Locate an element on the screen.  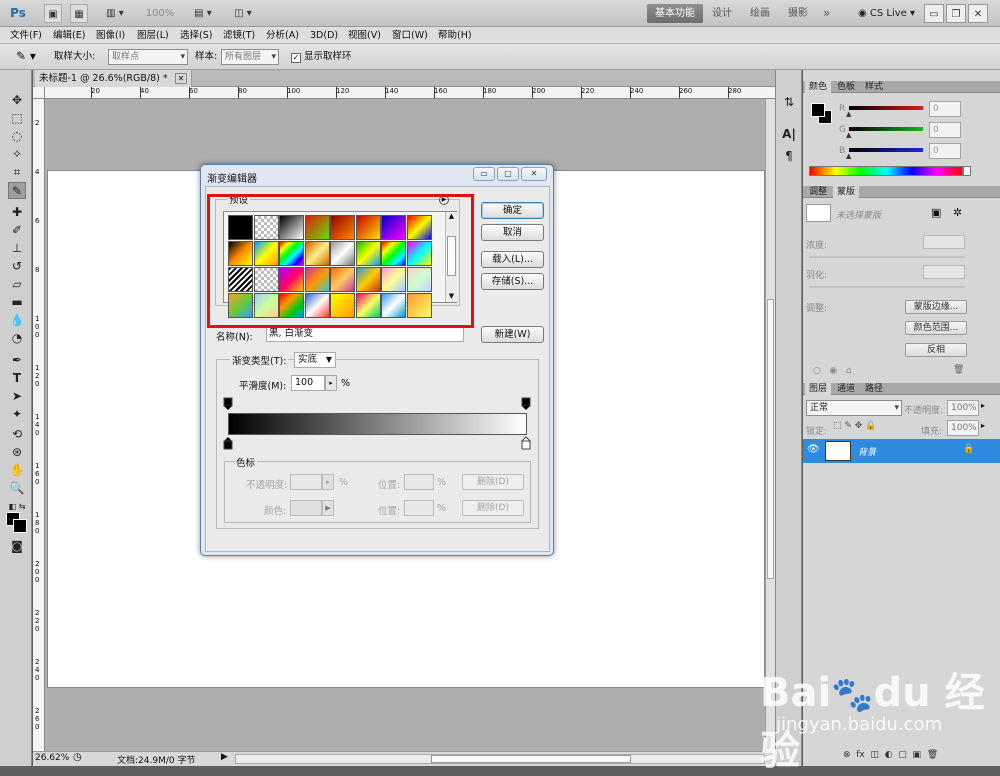
bridge-icon: ▣ is located at coordinates (53, 13).